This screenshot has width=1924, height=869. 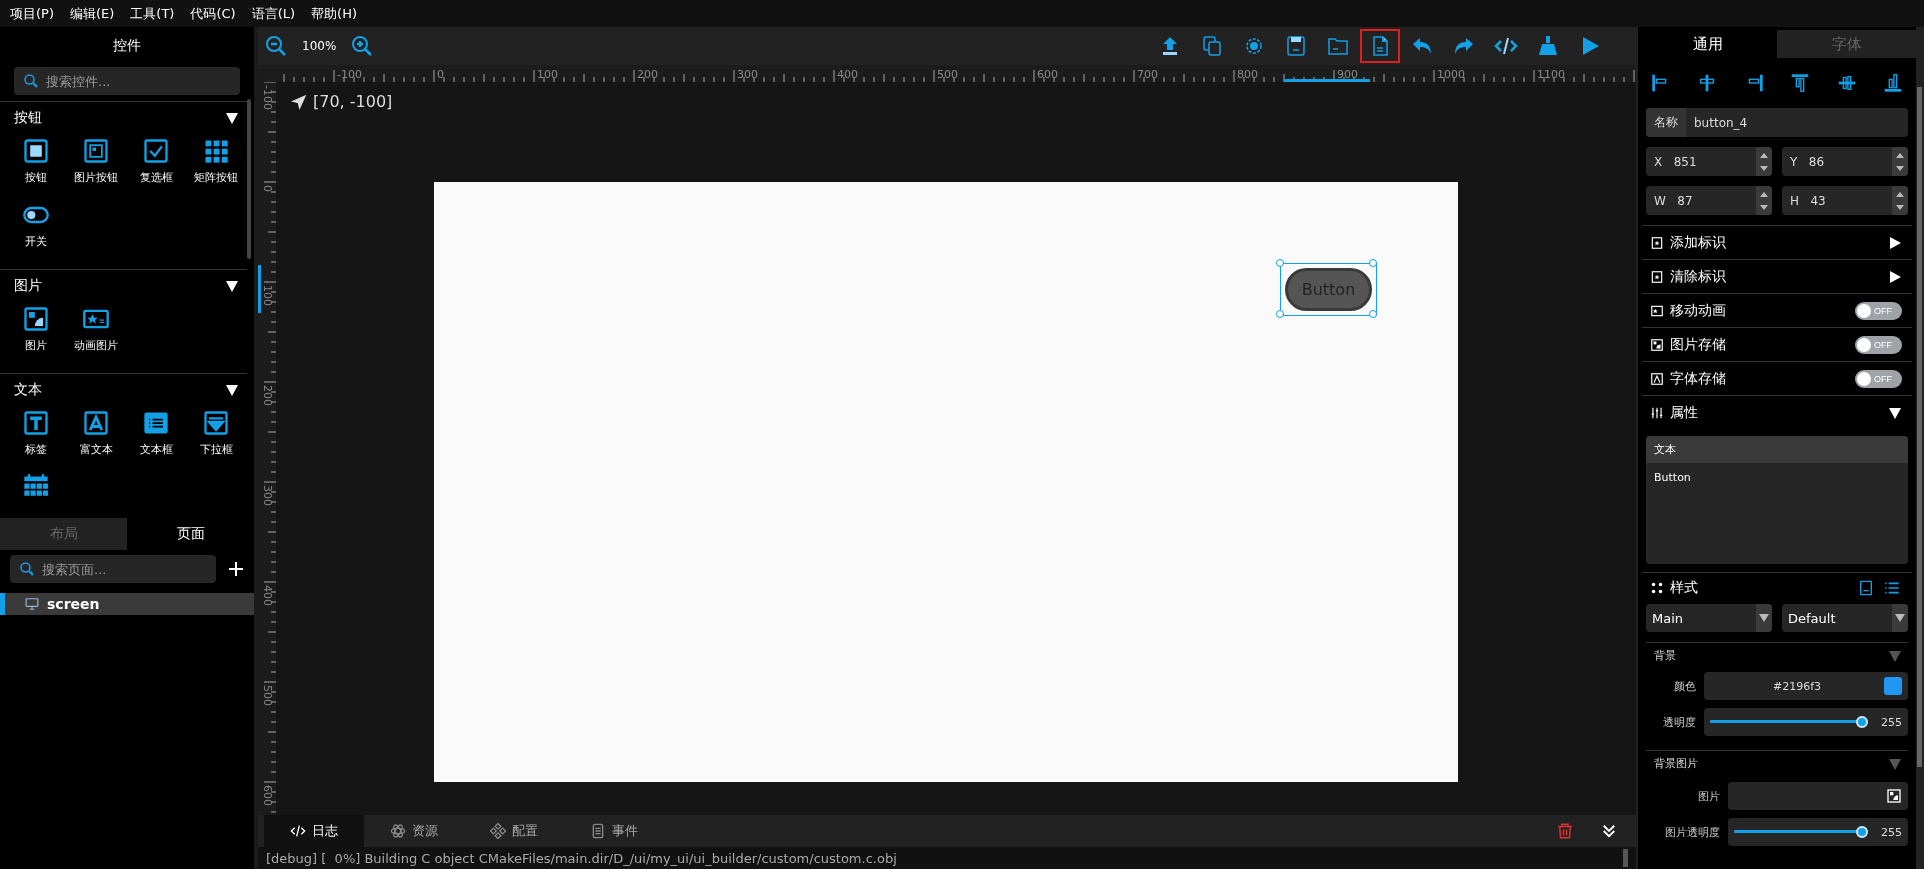 What do you see at coordinates (73, 604) in the screenshot?
I see `page-label: screen` at bounding box center [73, 604].